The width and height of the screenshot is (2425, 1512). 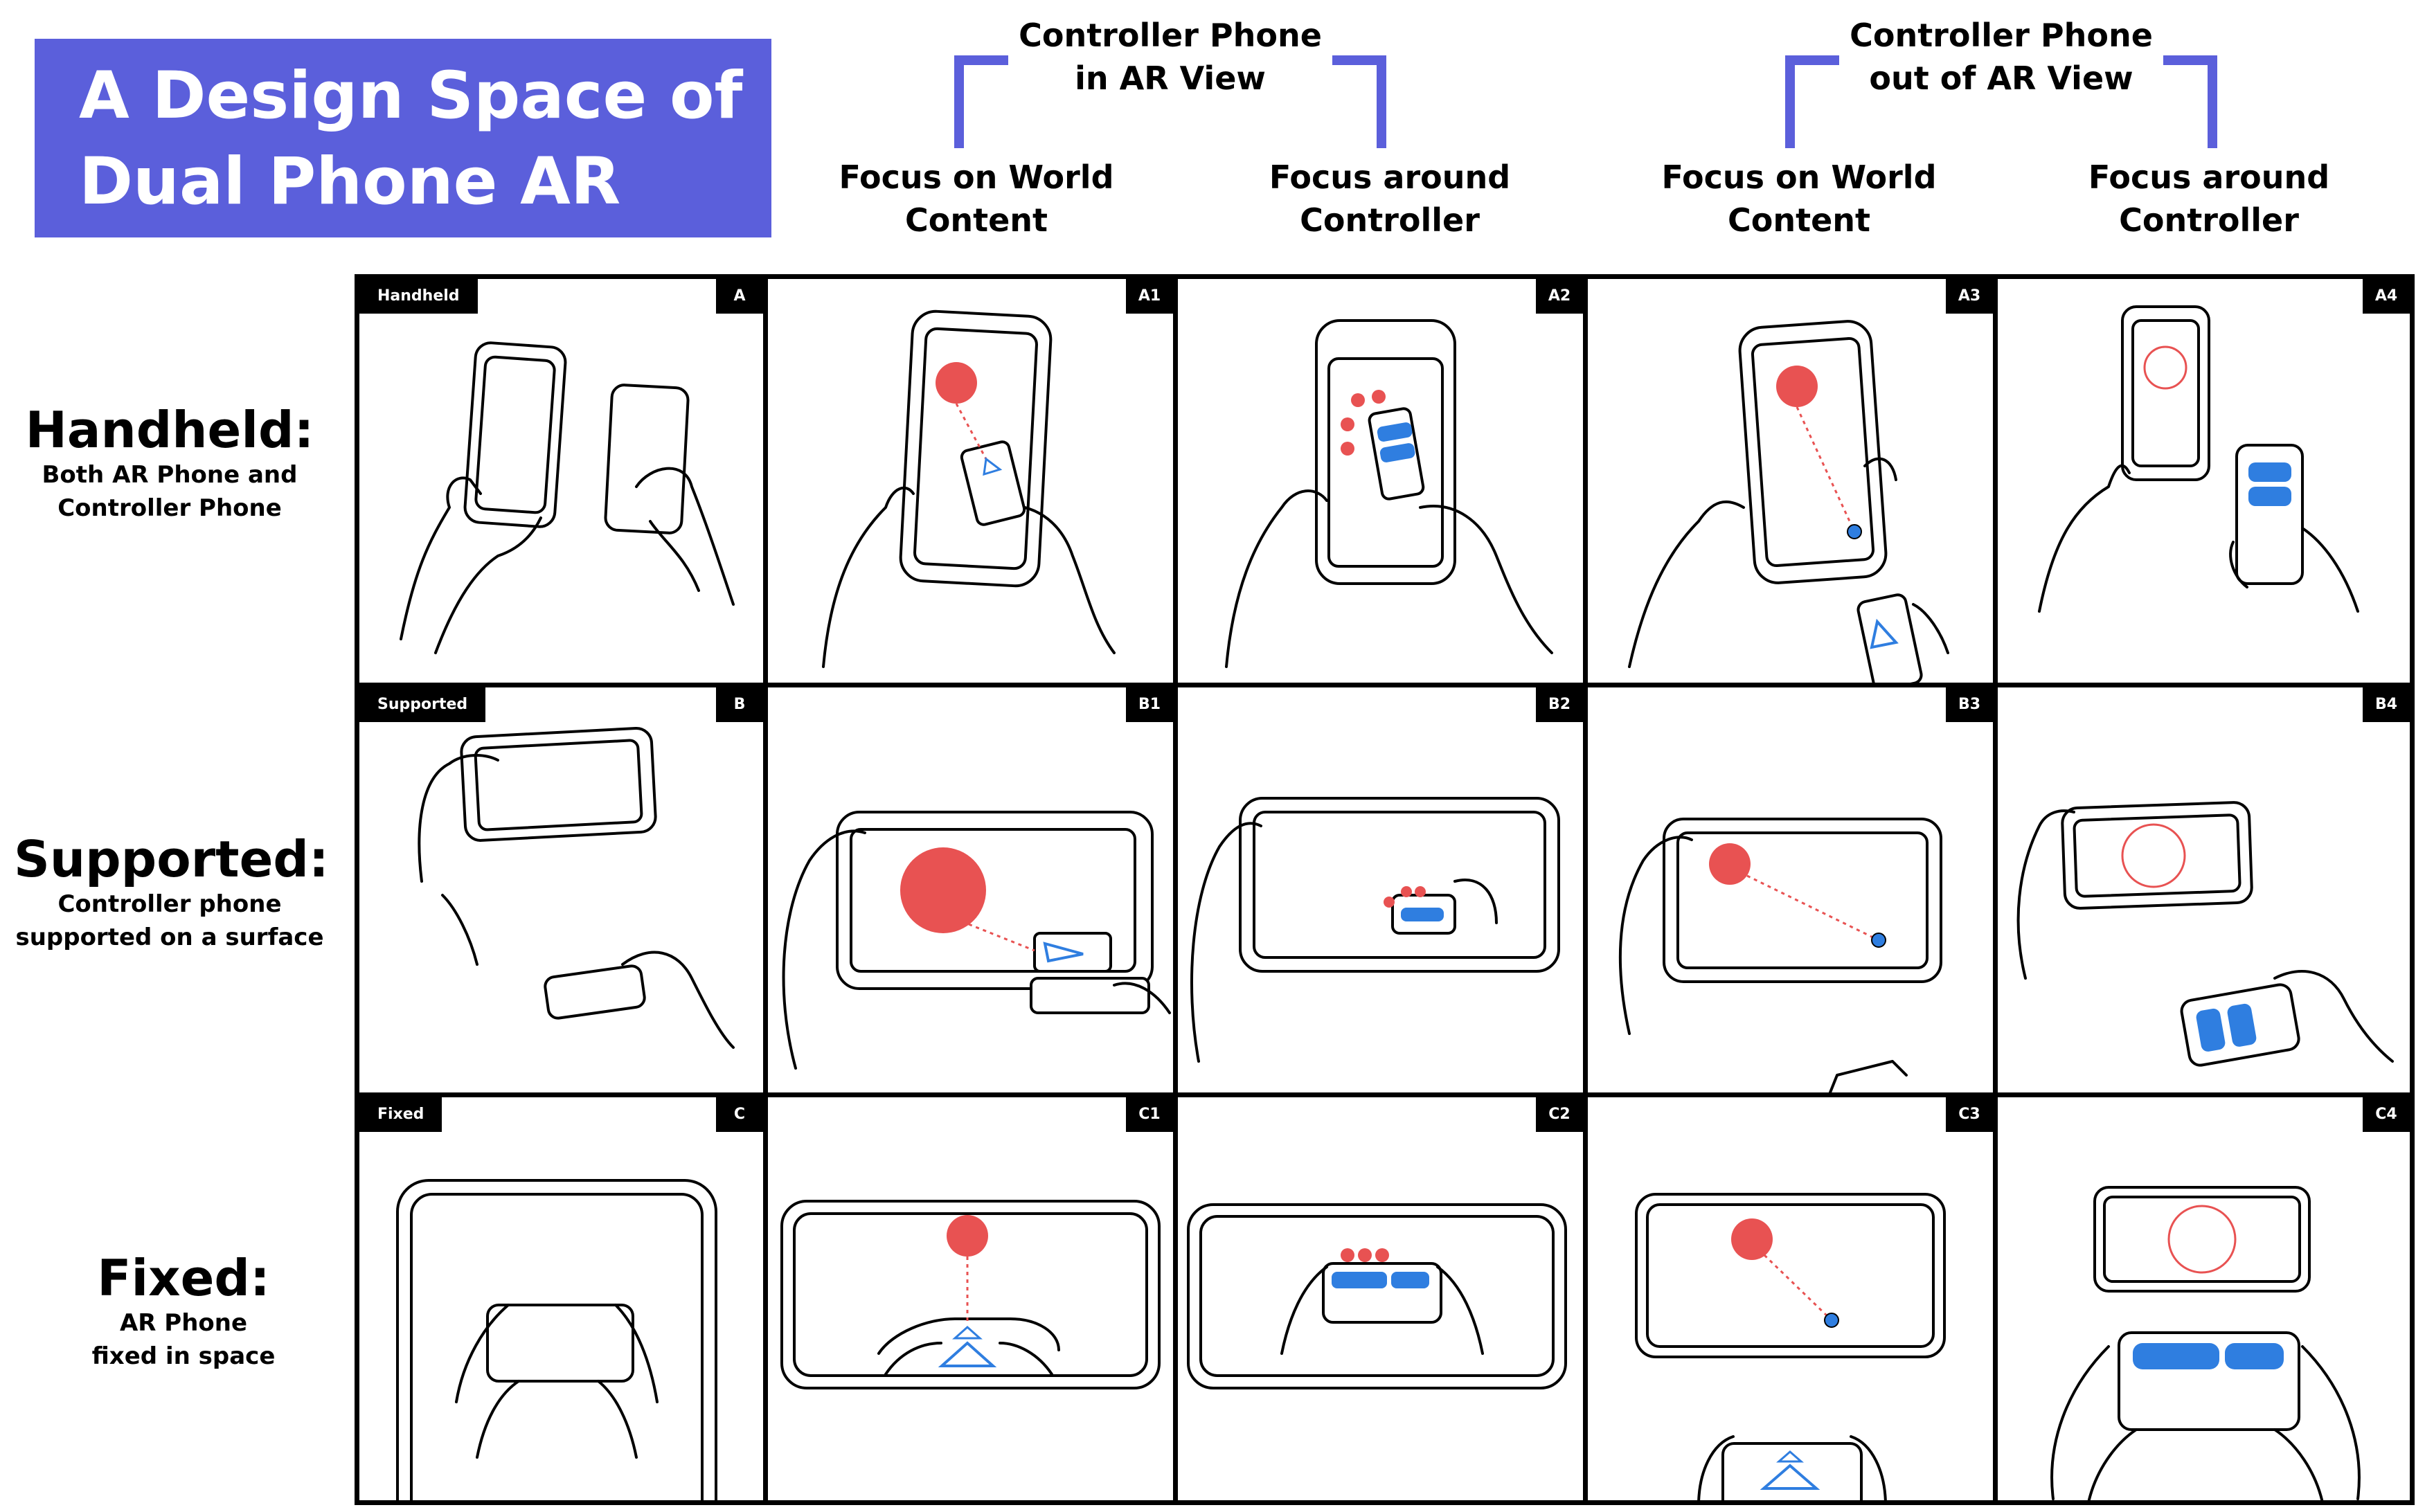 I want to click on column-group-line: in AR View, so click(x=1170, y=78).